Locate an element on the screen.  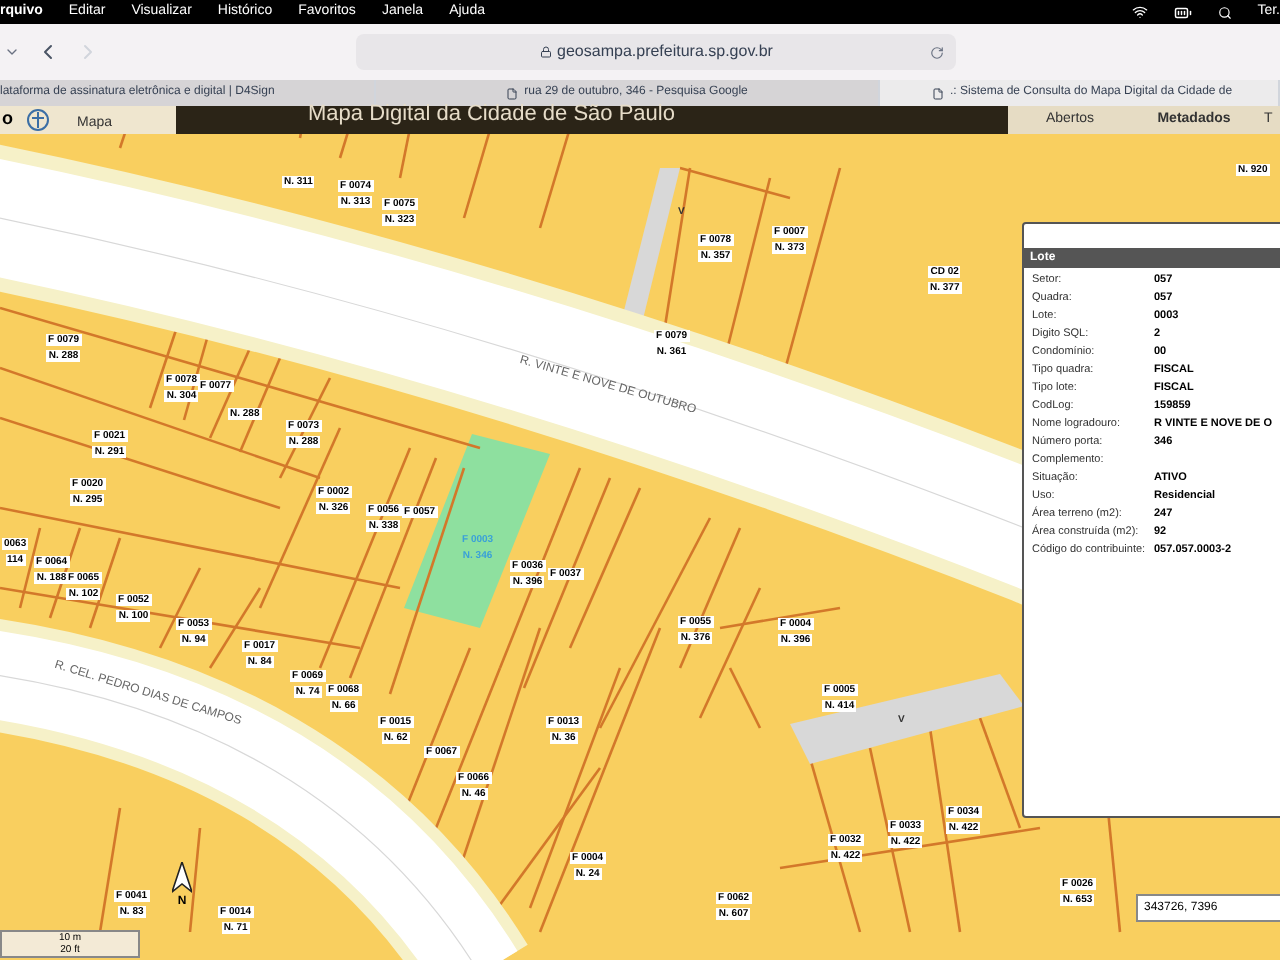
logo-icon is located at coordinates (37, 120).